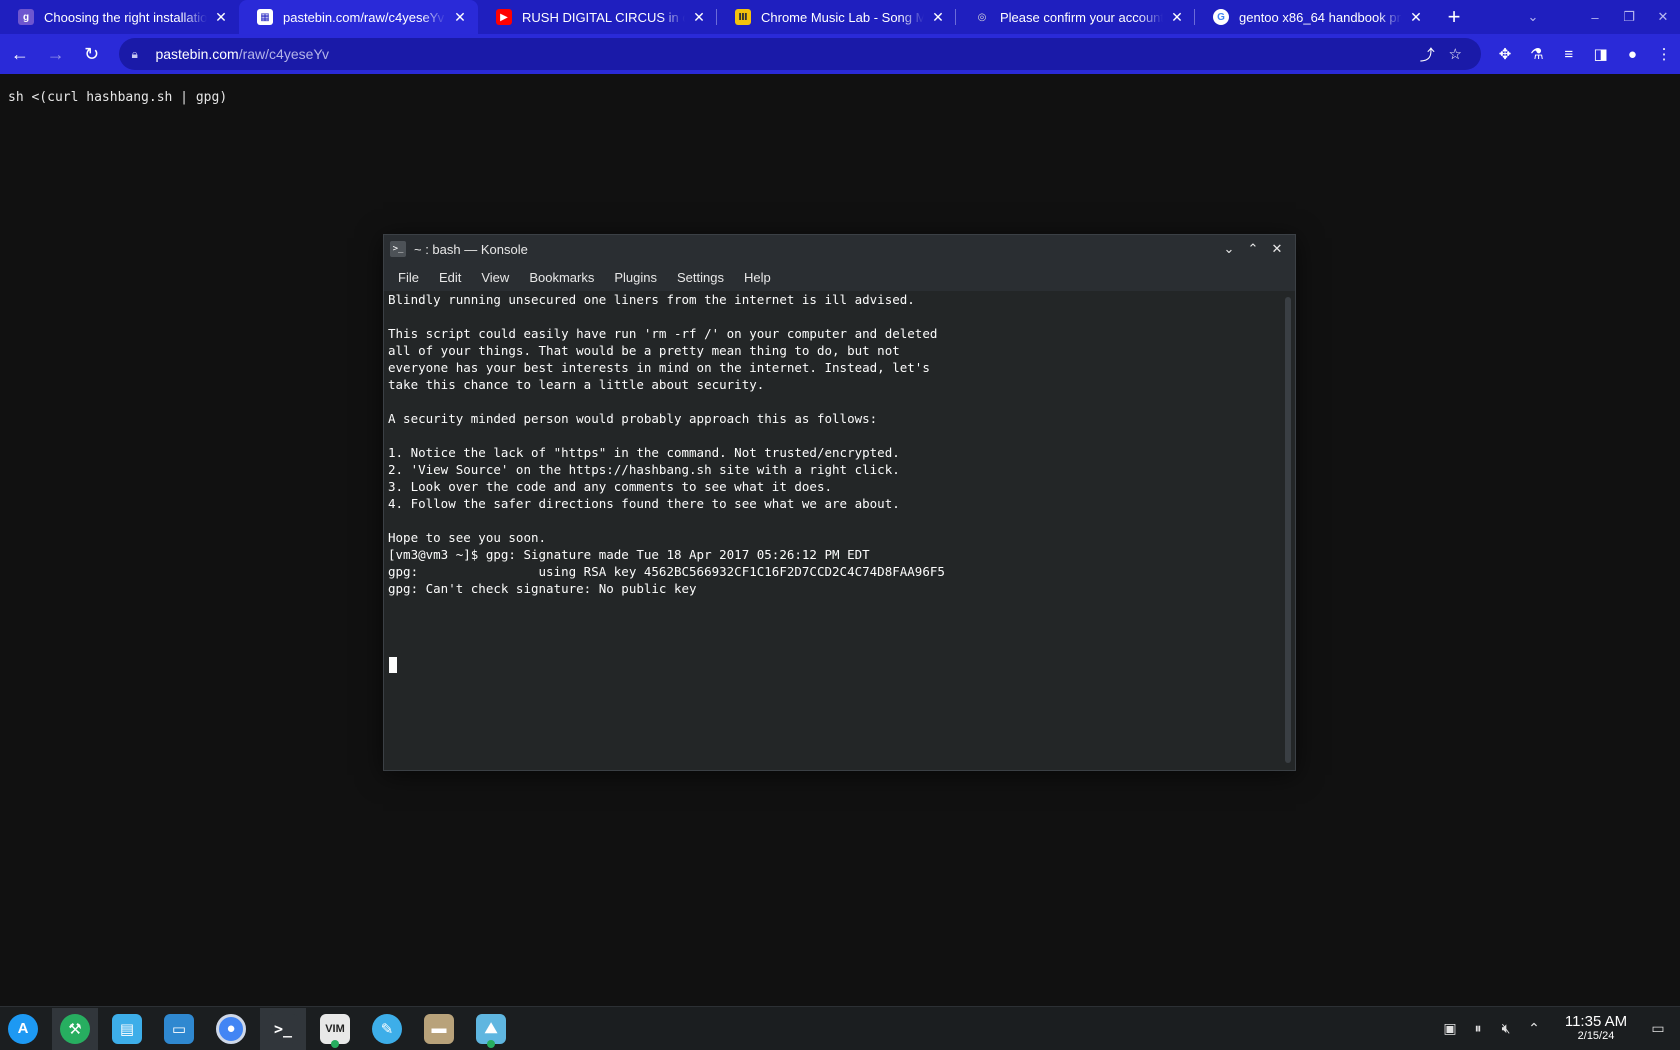 Image resolution: width=1680 pixels, height=1050 pixels. Describe the element at coordinates (125, 17) in the screenshot. I see `tab-title: Choosing the right installation` at that location.